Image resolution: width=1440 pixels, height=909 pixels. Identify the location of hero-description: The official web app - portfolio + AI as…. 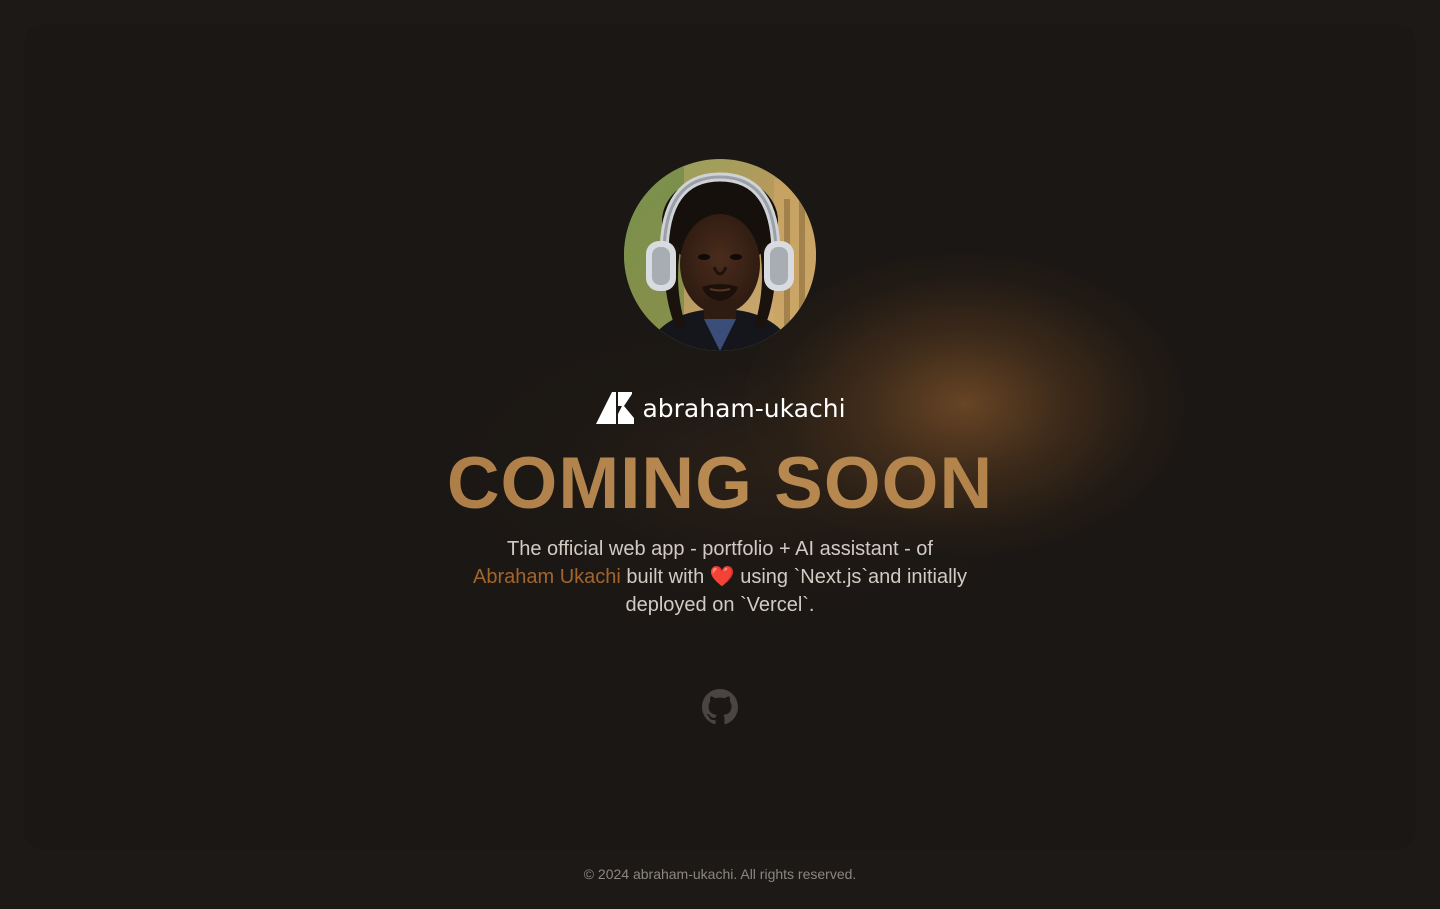
(720, 577).